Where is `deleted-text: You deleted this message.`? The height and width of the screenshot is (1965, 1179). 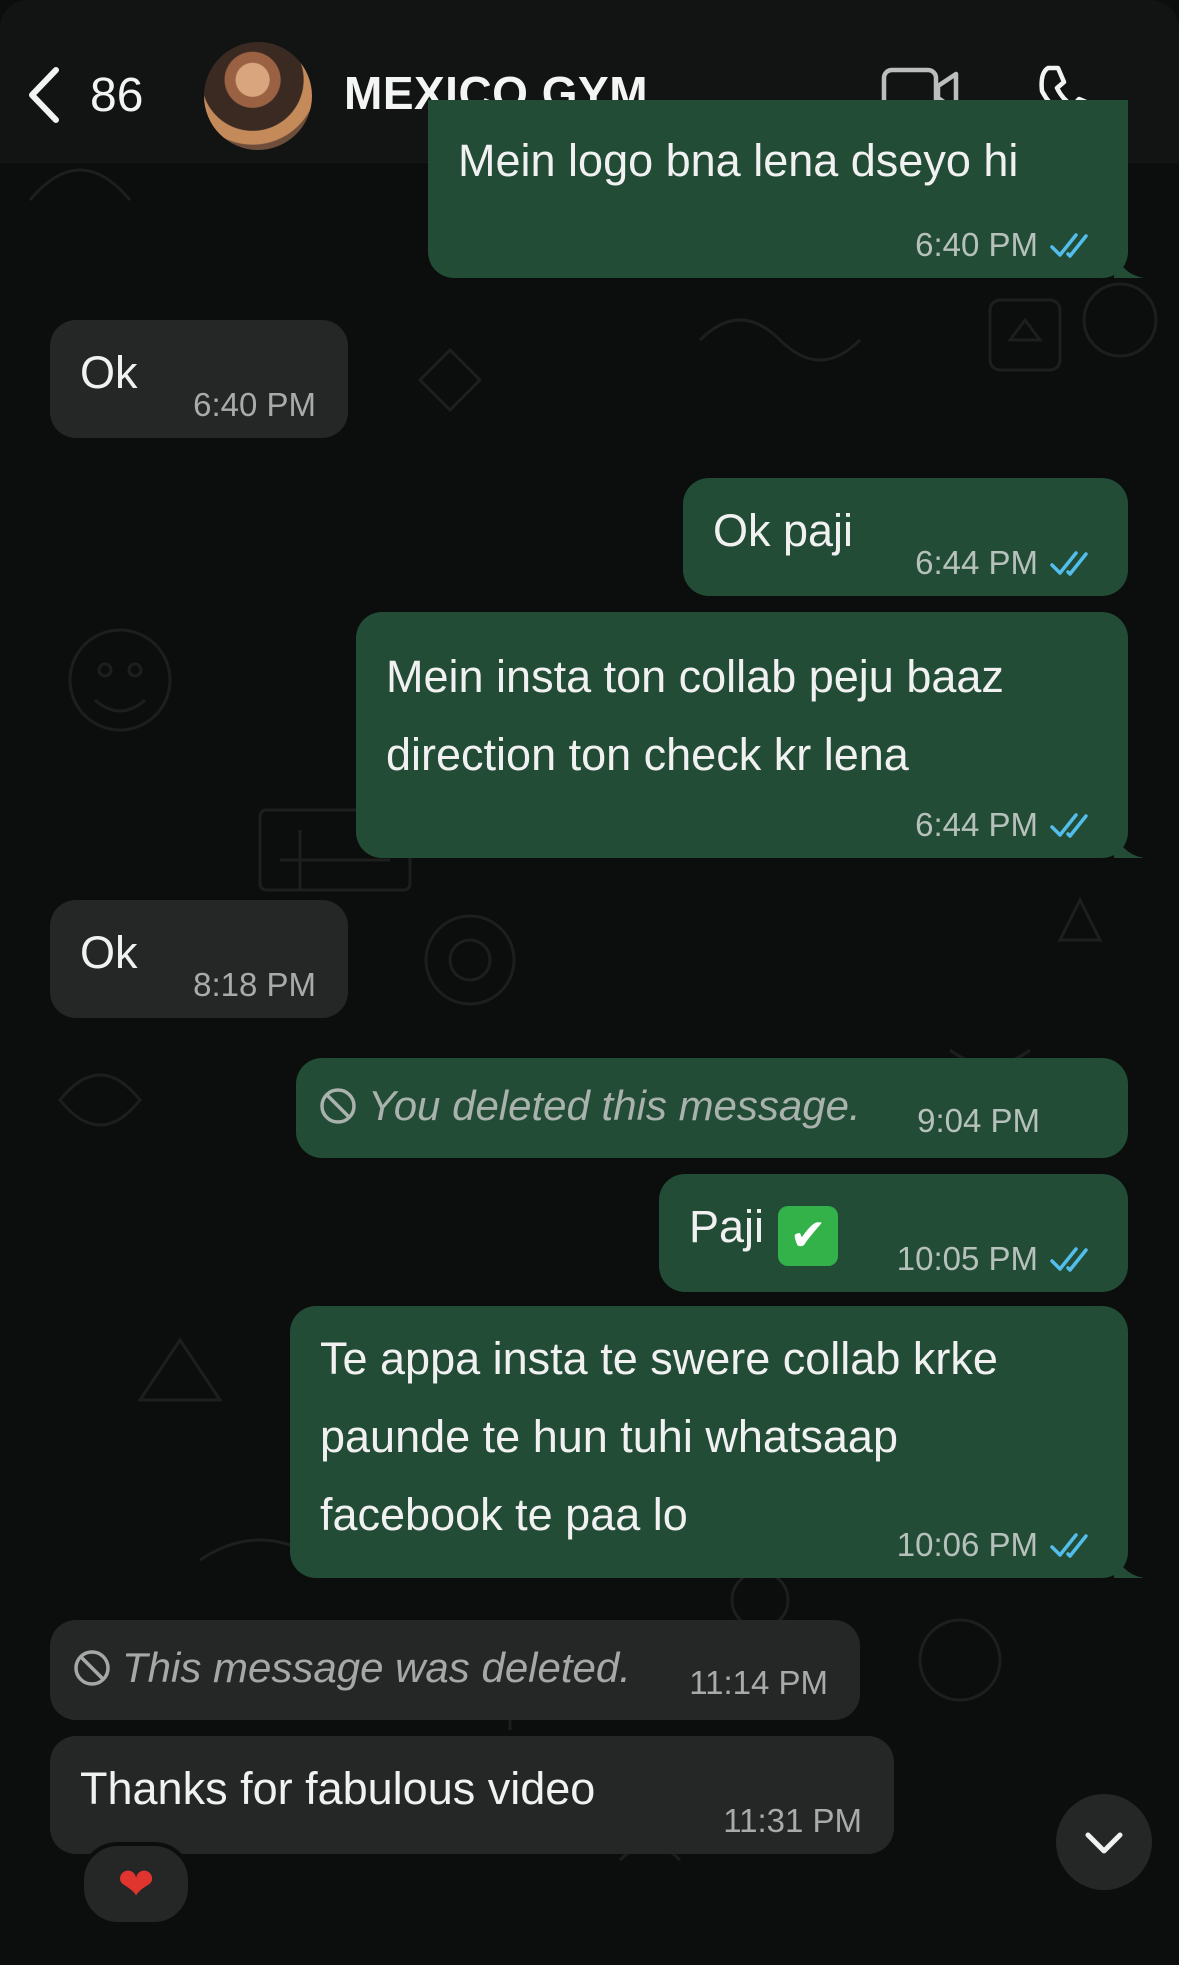 deleted-text: You deleted this message. is located at coordinates (614, 1105).